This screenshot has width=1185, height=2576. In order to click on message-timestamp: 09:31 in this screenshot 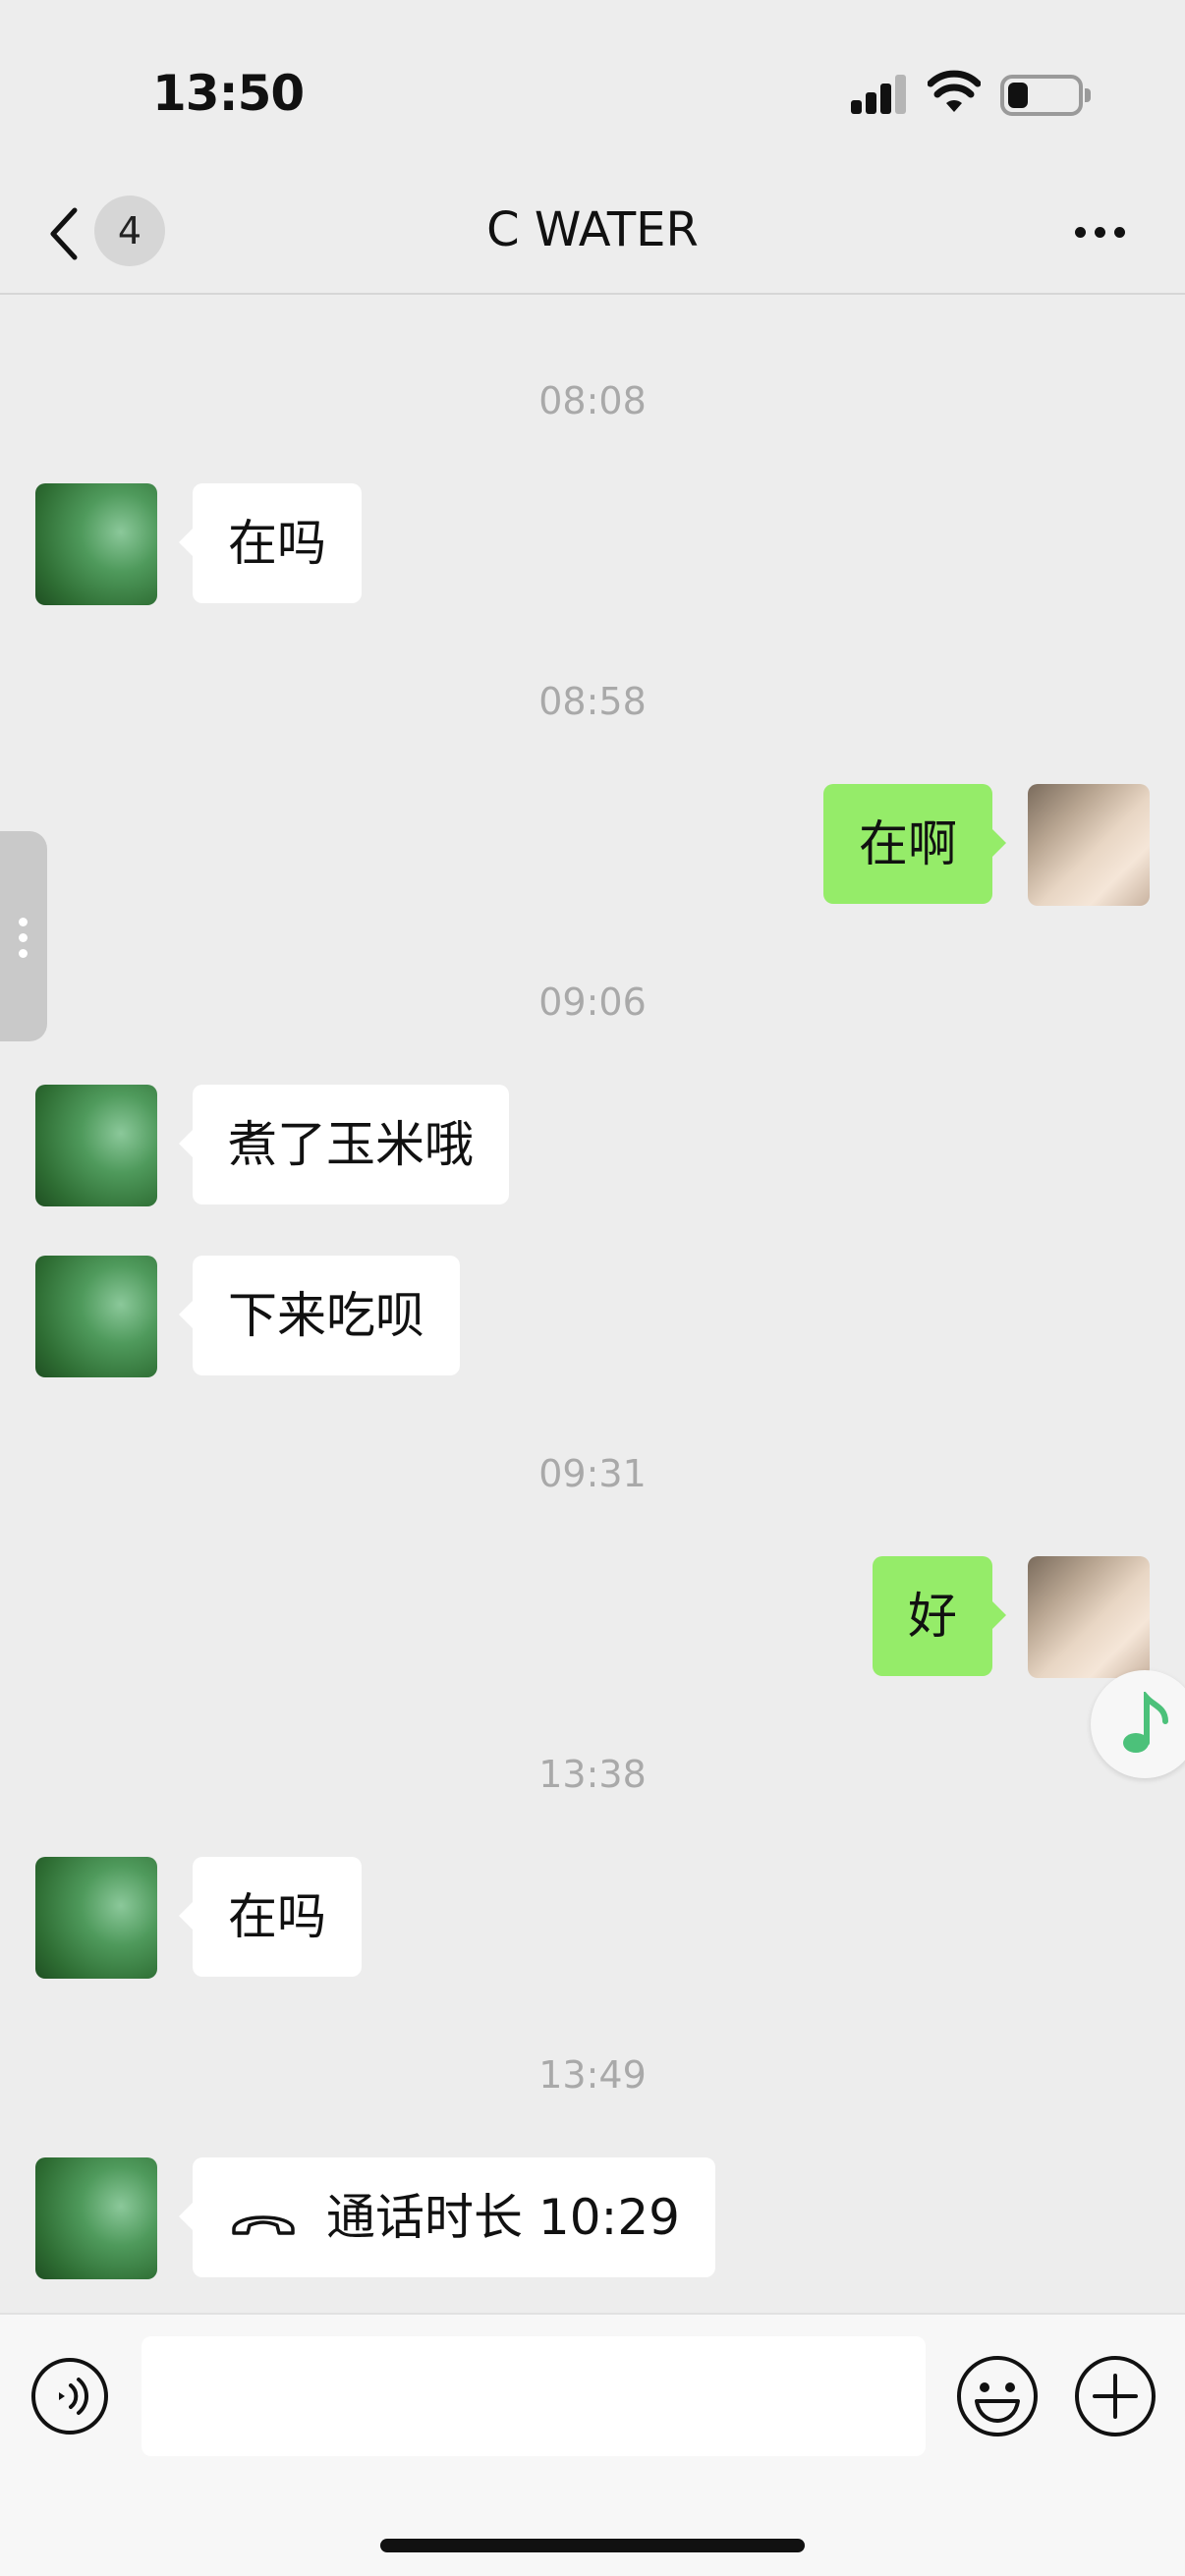, I will do `click(592, 1473)`.